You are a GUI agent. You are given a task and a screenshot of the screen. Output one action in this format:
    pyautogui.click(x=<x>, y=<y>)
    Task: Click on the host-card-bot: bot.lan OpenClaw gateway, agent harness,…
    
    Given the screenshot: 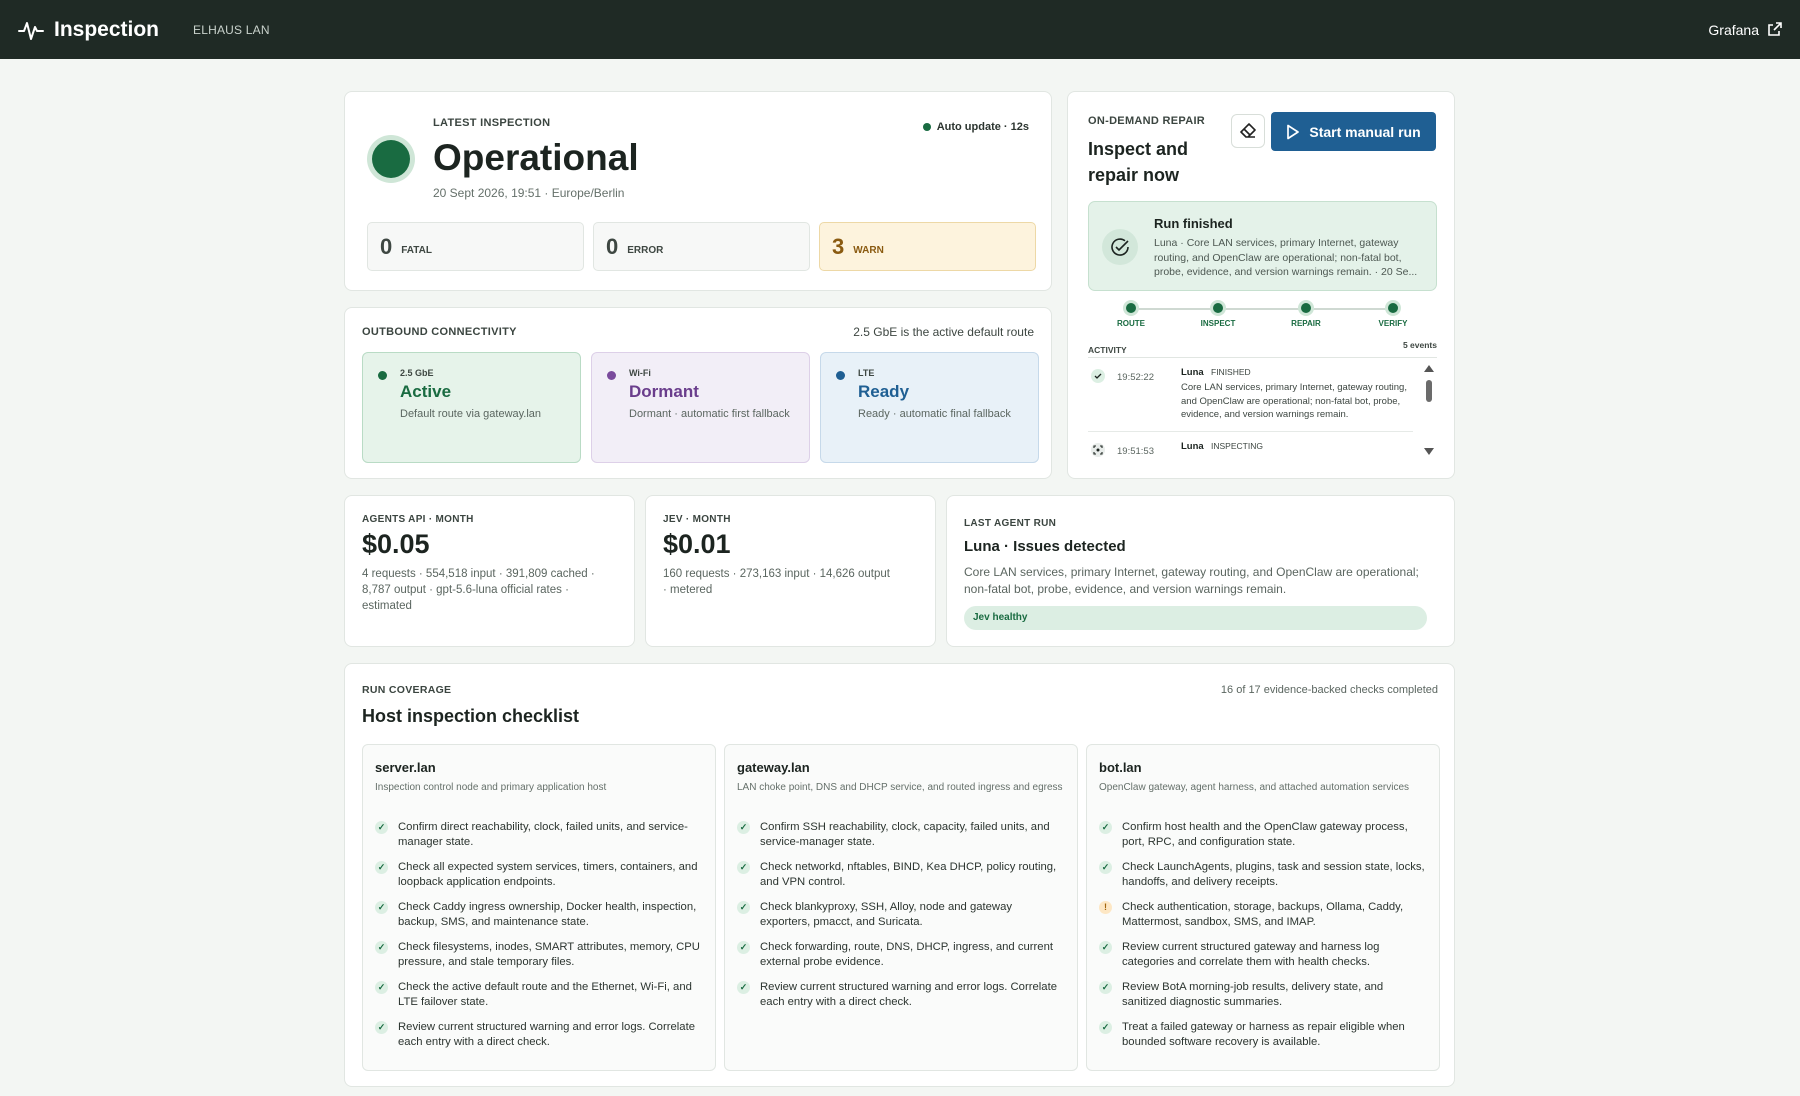 What is the action you would take?
    pyautogui.click(x=1263, y=907)
    